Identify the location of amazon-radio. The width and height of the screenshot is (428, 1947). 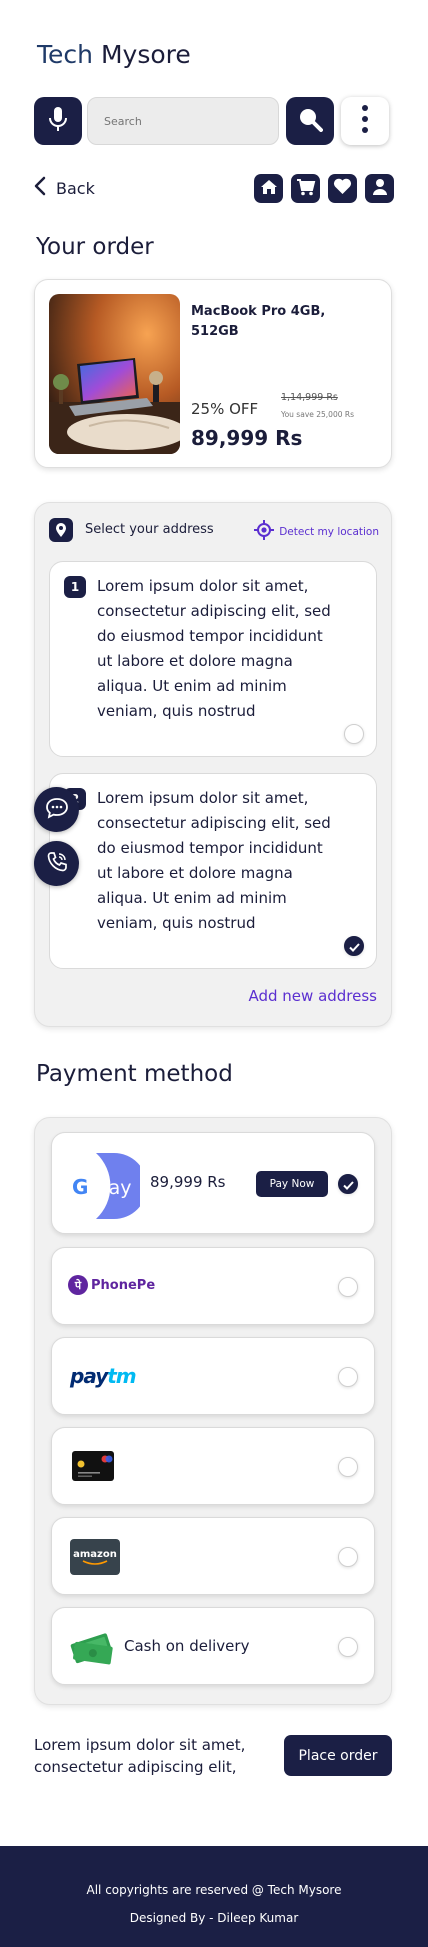
(348, 1557).